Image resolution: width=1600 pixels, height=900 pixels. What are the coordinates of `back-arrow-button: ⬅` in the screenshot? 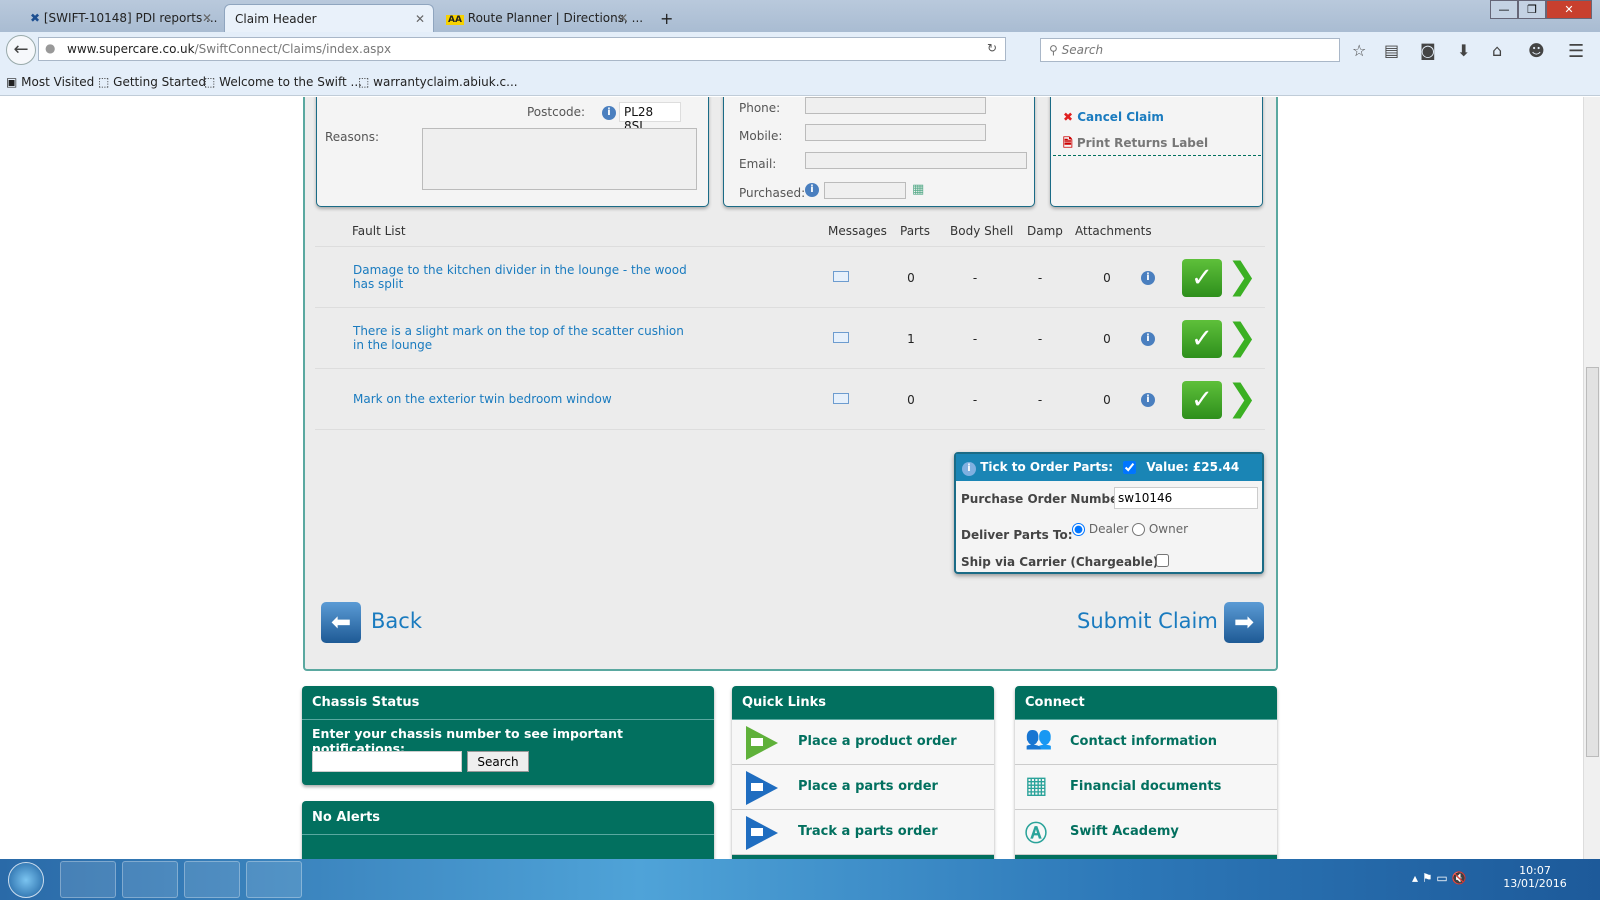 It's located at (341, 622).